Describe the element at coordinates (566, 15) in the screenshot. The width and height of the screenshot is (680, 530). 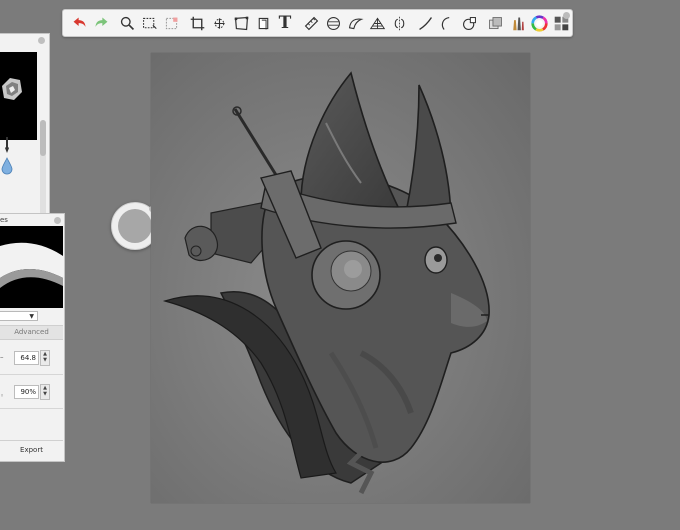
I see `toolbar-close-button` at that location.